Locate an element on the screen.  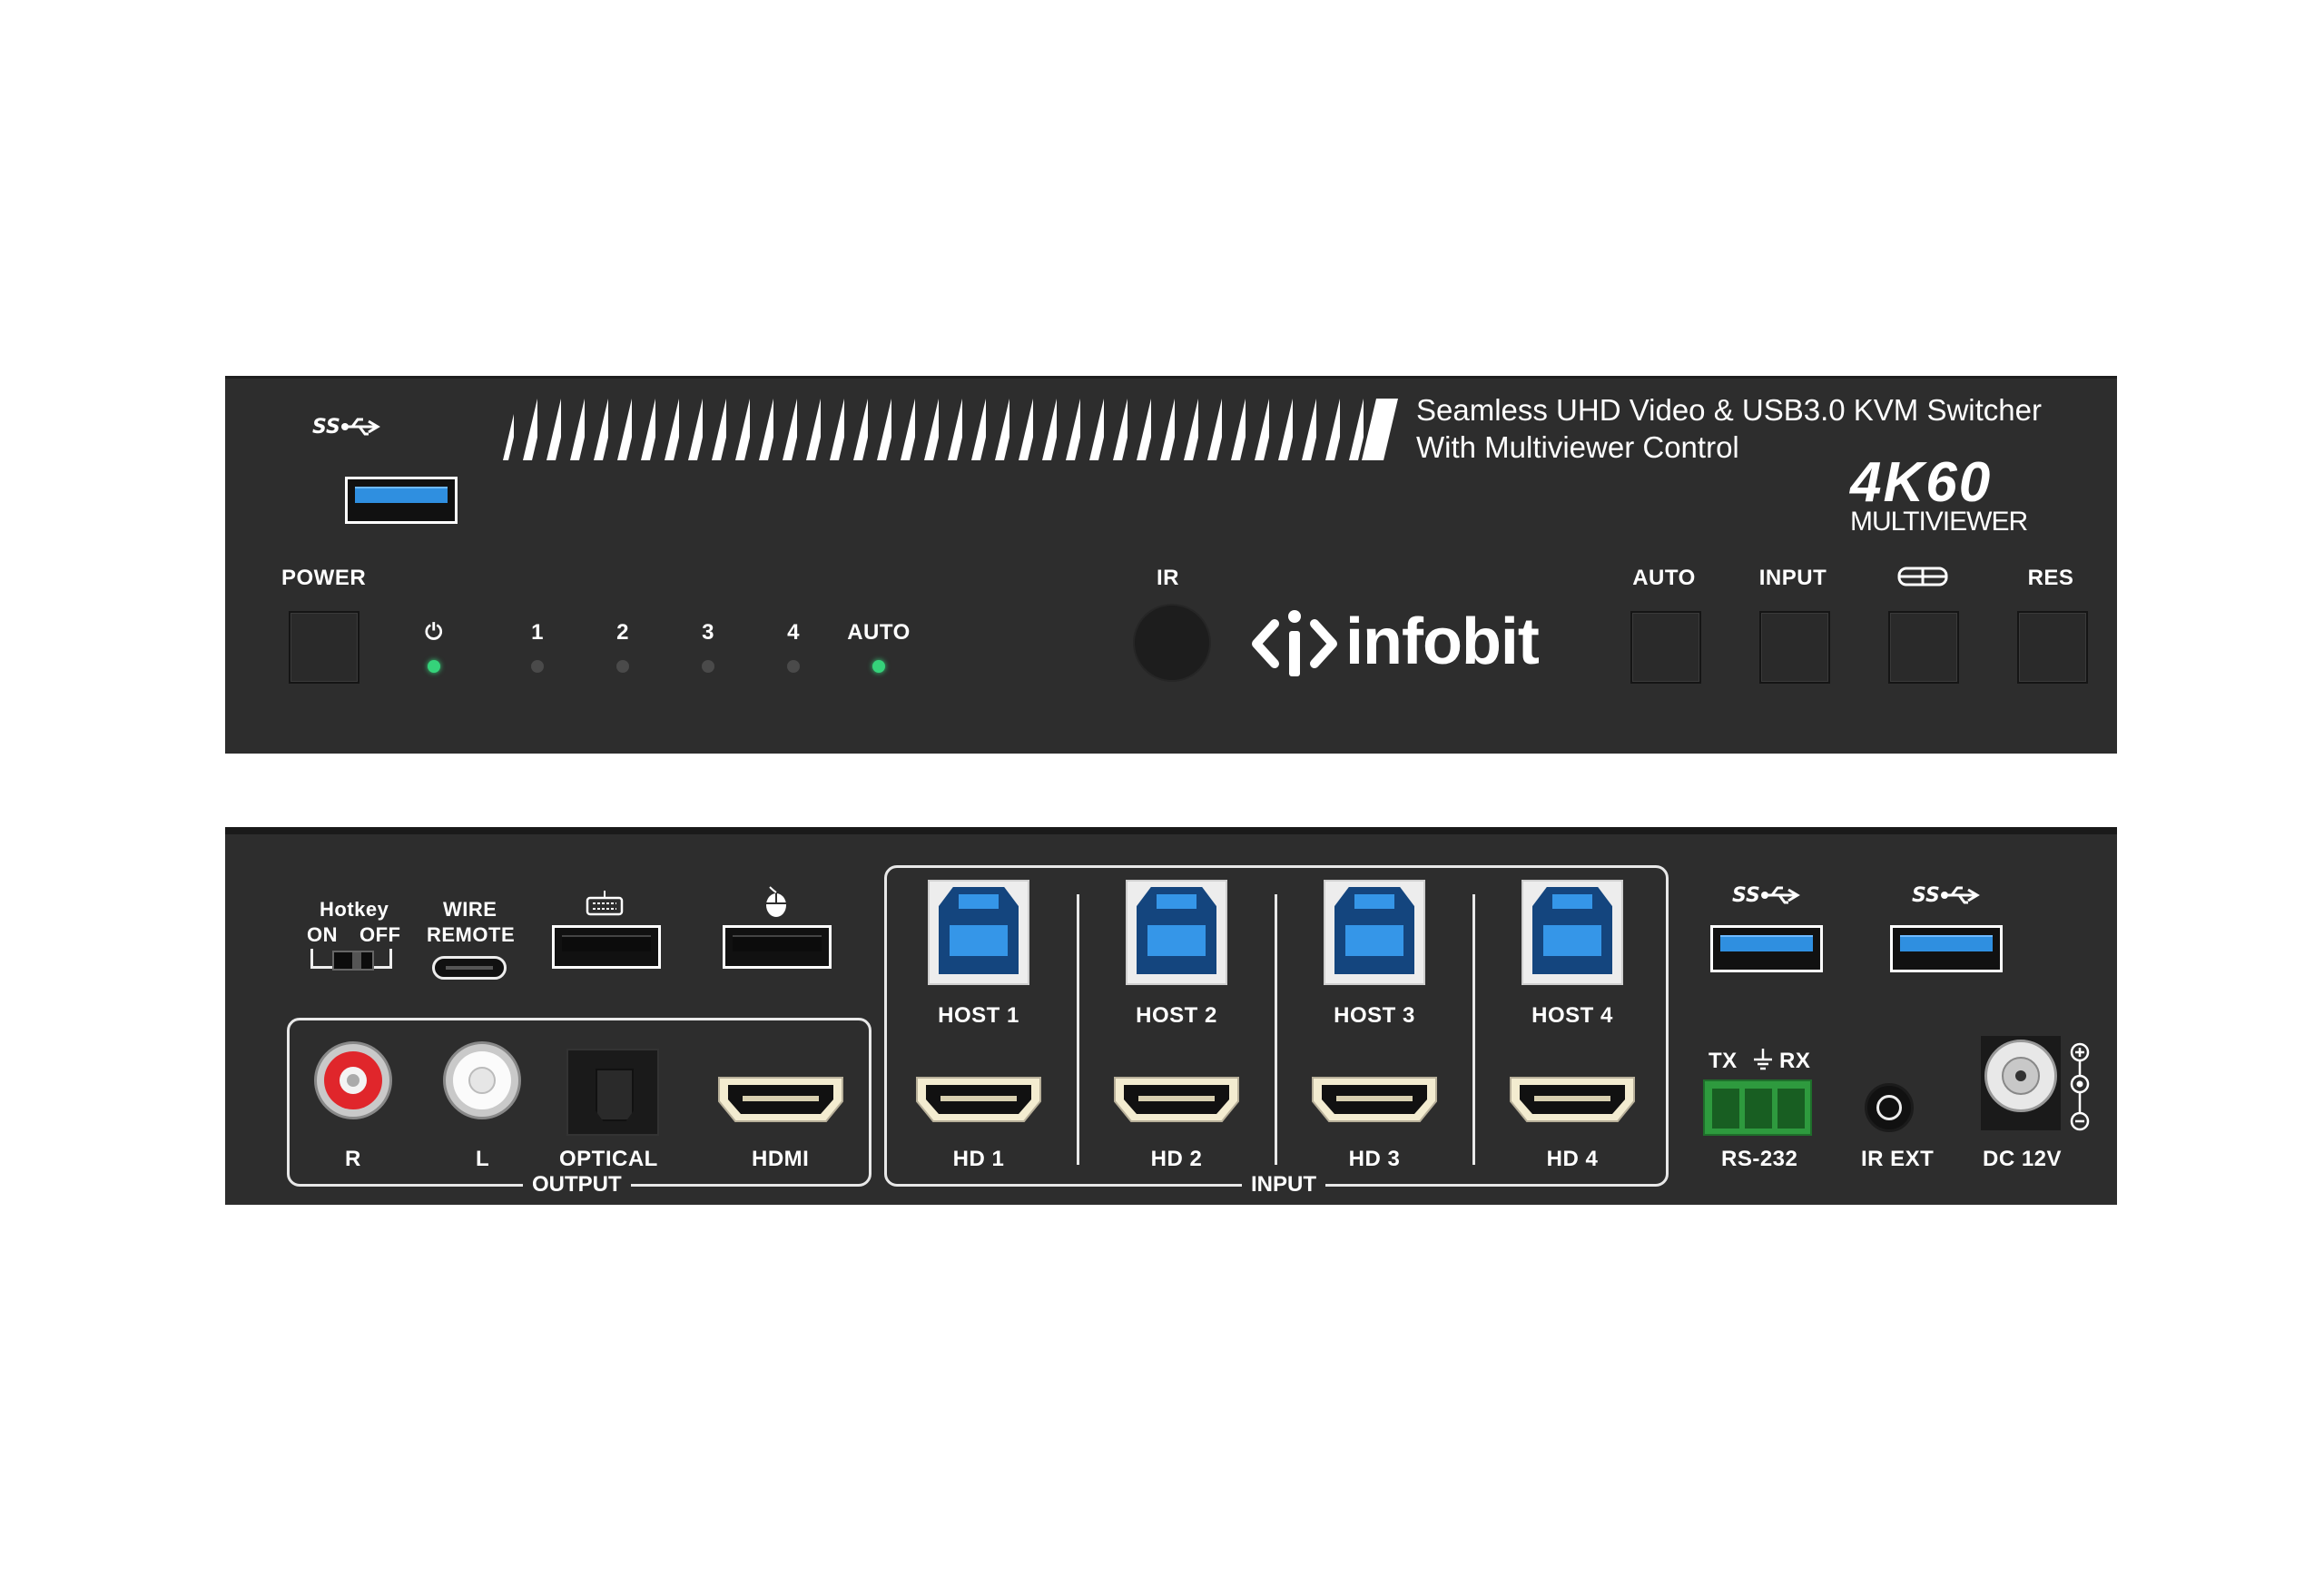
wire-remote-usbc-port is located at coordinates (469, 968).